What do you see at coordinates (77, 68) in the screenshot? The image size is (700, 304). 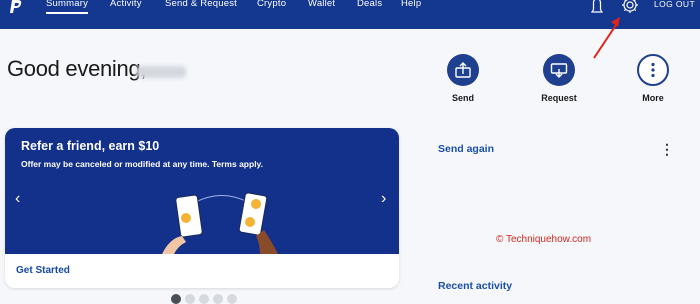 I see `greeting-text: Good evening,` at bounding box center [77, 68].